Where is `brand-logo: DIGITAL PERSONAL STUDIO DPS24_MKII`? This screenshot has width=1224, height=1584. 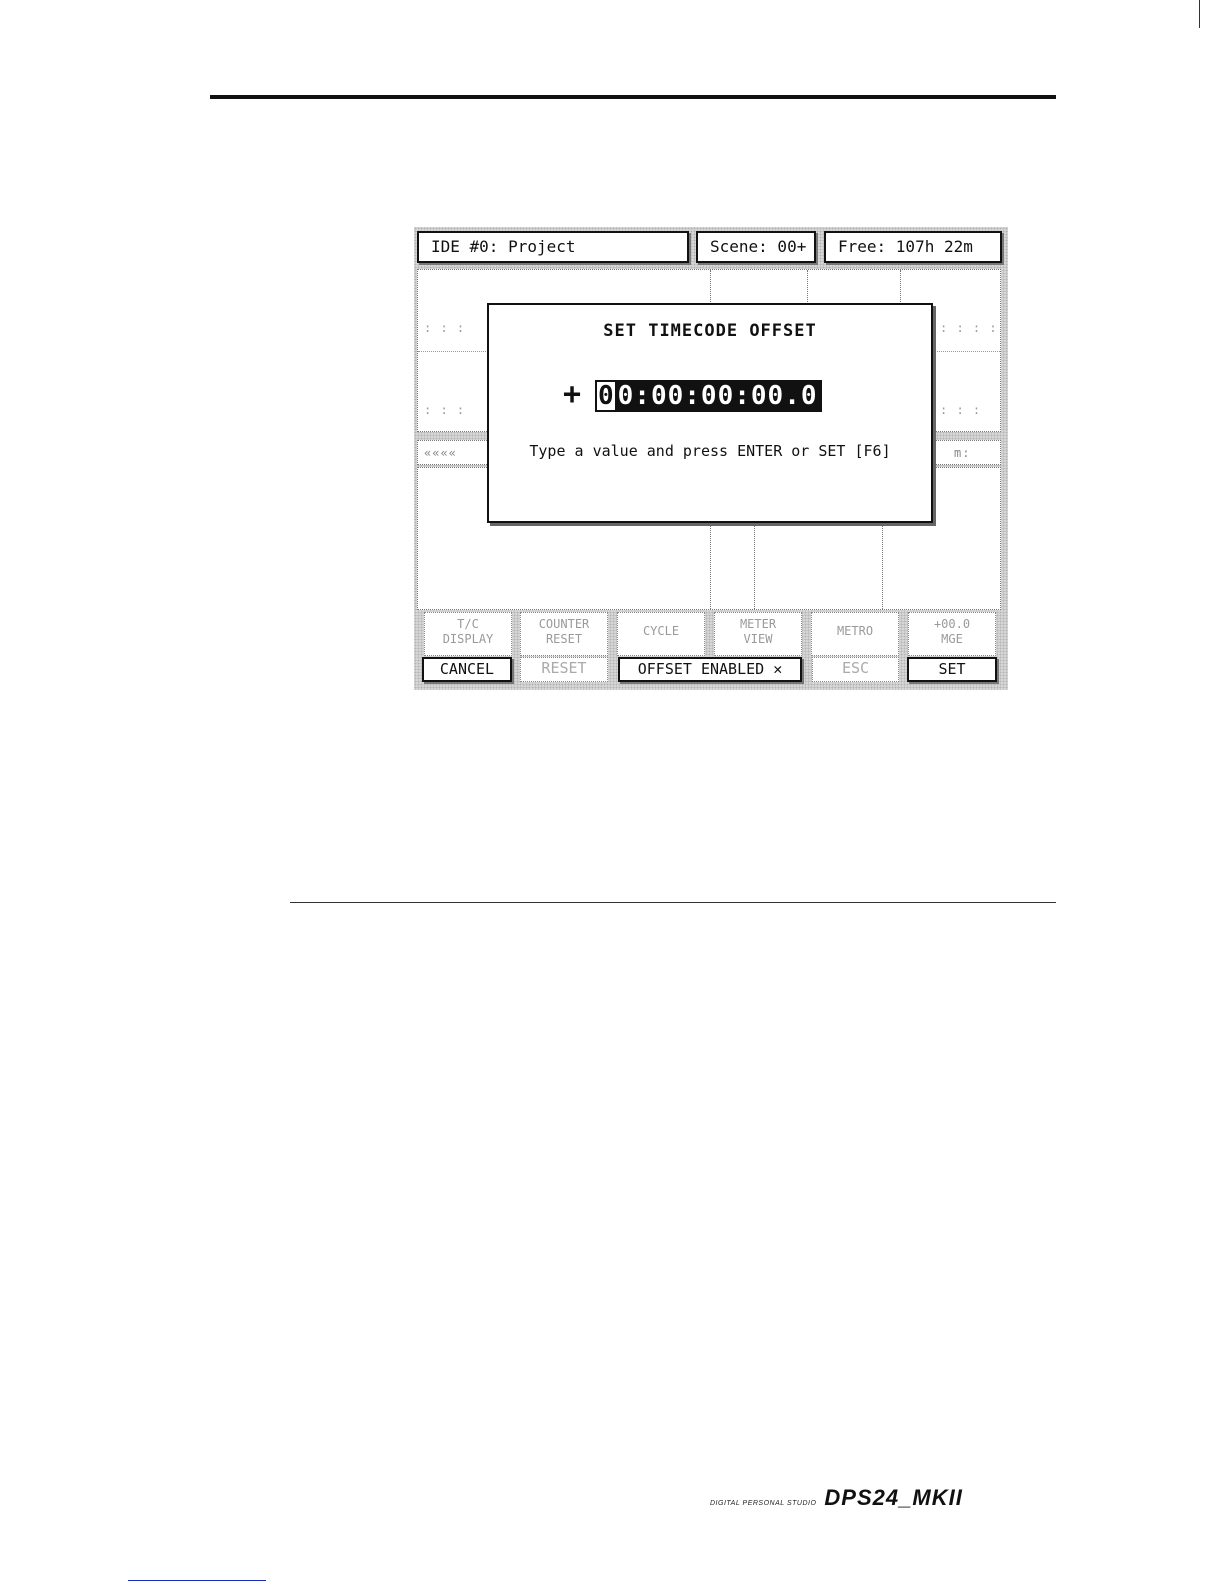
brand-logo: DIGITAL PERSONAL STUDIO DPS24_MKII is located at coordinates (836, 1498).